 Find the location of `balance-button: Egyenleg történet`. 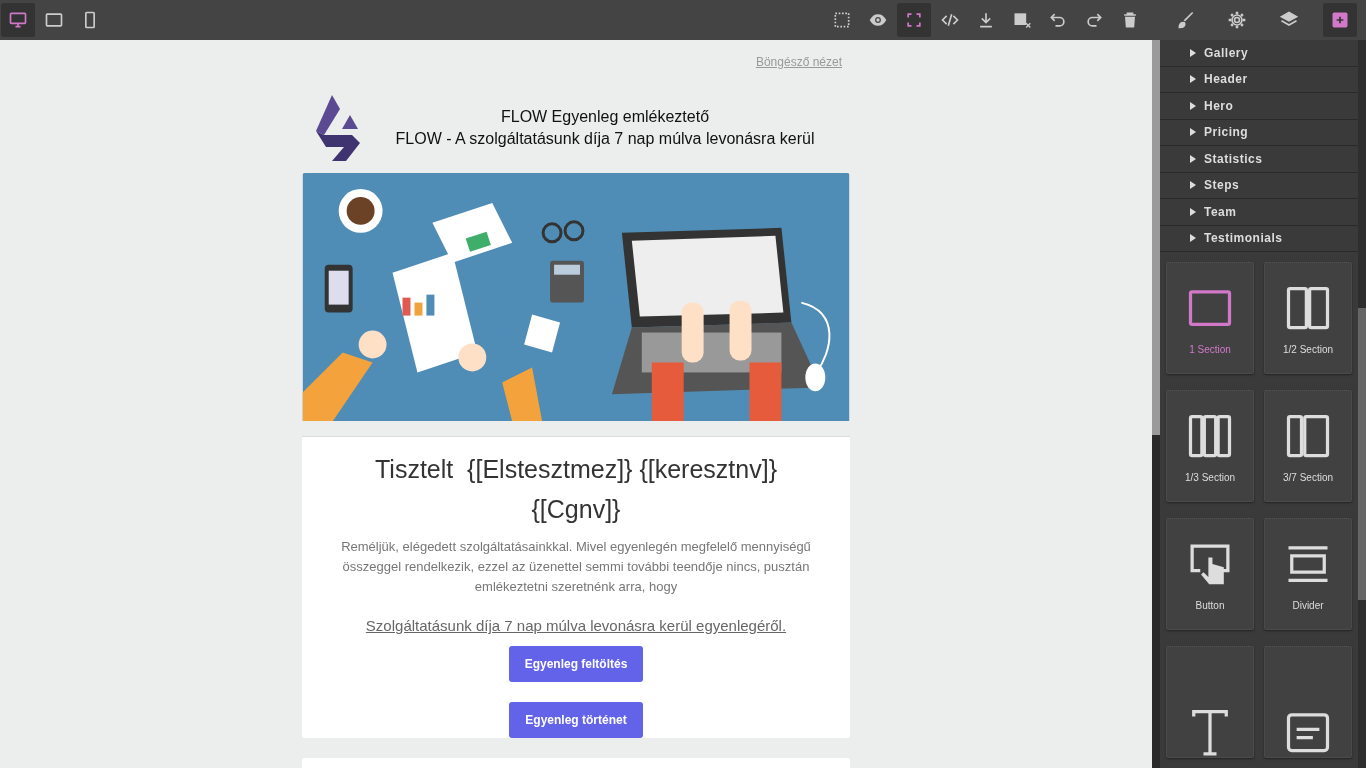

balance-button: Egyenleg történet is located at coordinates (576, 720).